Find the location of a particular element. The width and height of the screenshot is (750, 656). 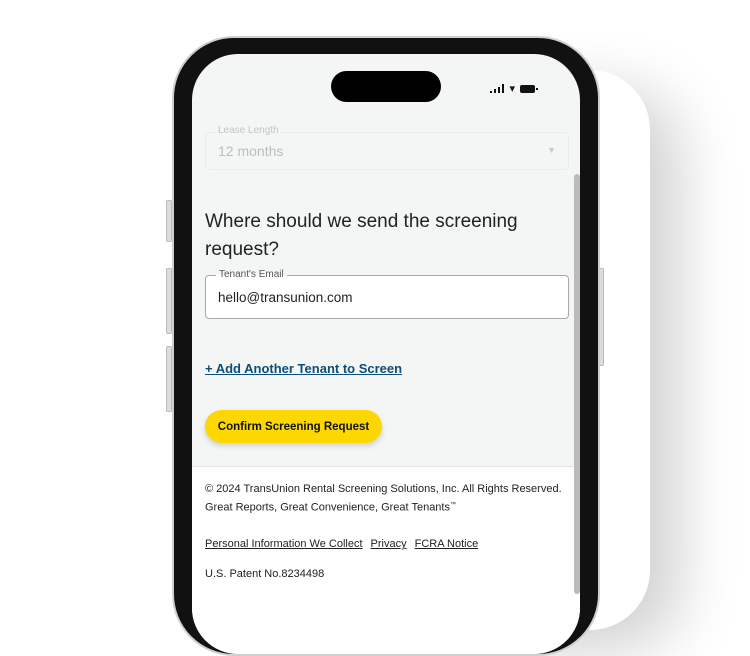

wifi-icon: ▾ is located at coordinates (512, 89).